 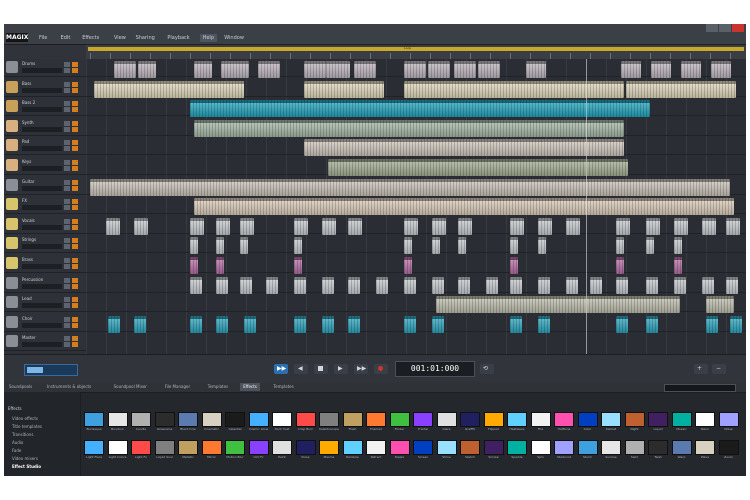 I want to click on timecode-display: 001:01:000, so click(x=435, y=369).